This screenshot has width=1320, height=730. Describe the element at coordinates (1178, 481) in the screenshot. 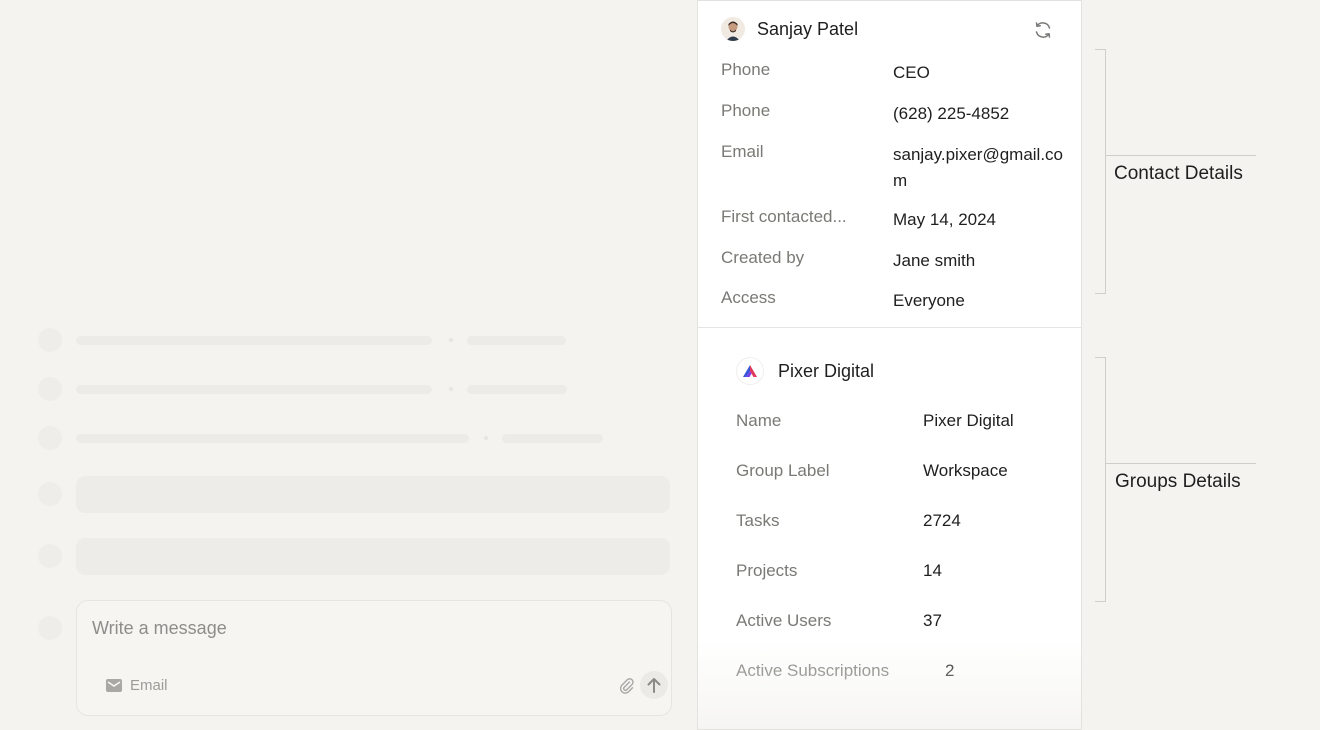

I see `groups-annotation: Groups Details` at that location.